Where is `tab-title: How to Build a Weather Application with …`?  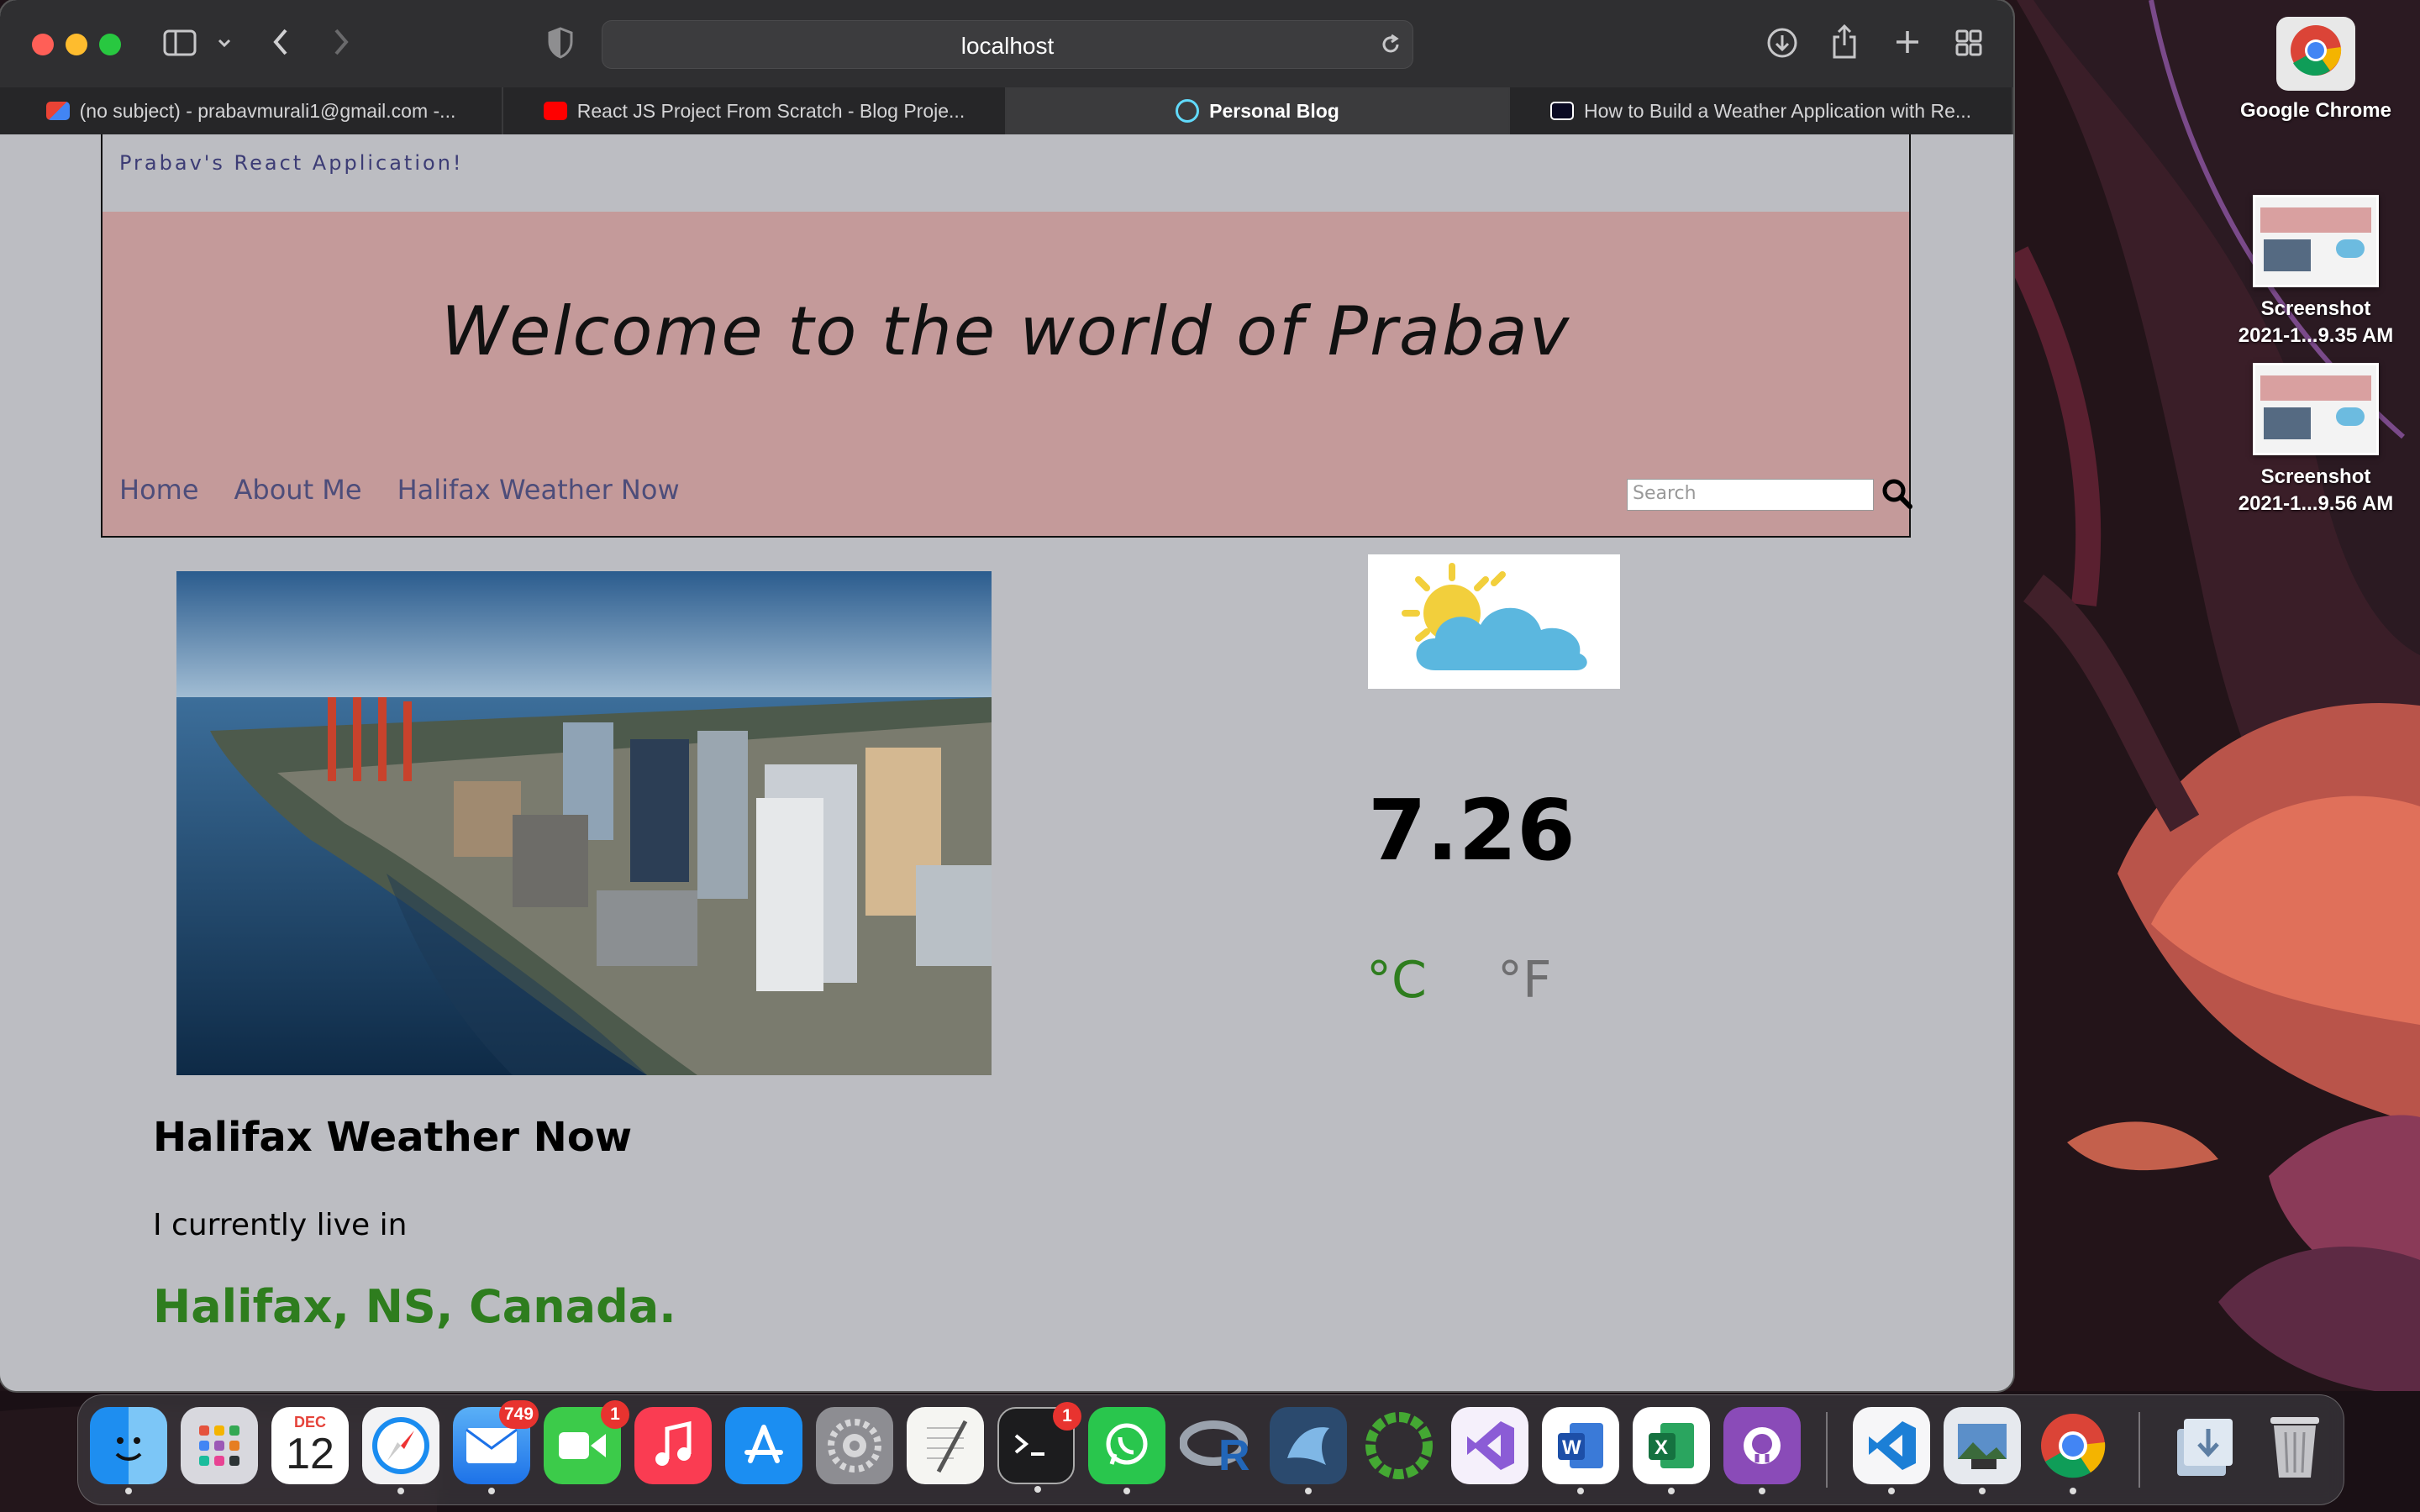 tab-title: How to Build a Weather Application with … is located at coordinates (1778, 111).